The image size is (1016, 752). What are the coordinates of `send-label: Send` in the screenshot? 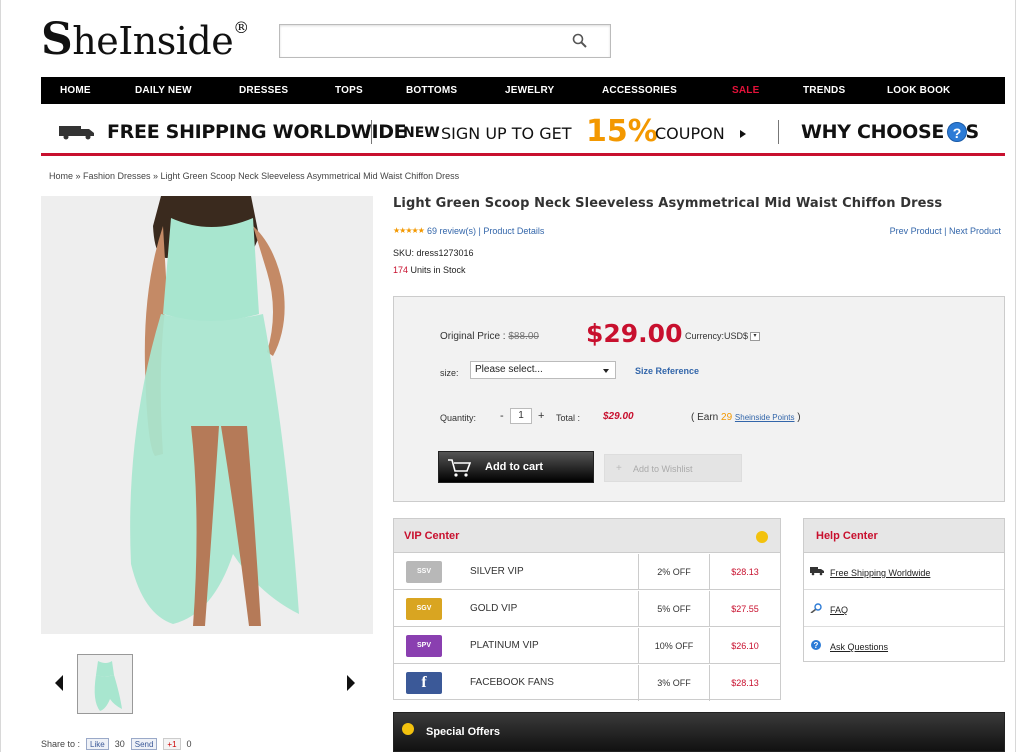 It's located at (144, 744).